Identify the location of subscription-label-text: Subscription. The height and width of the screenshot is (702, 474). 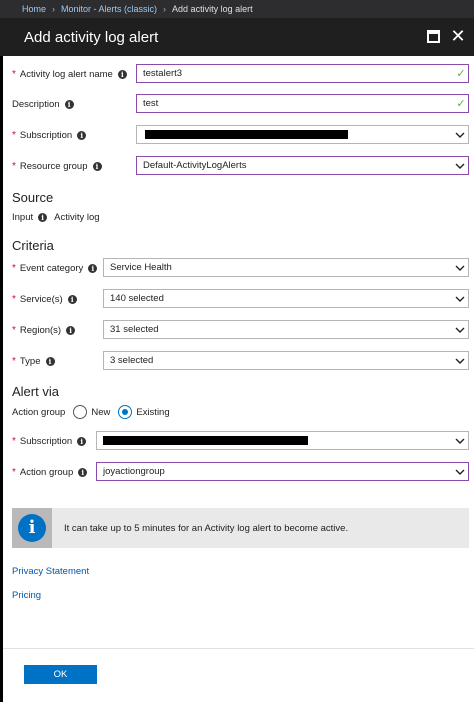
(46, 135).